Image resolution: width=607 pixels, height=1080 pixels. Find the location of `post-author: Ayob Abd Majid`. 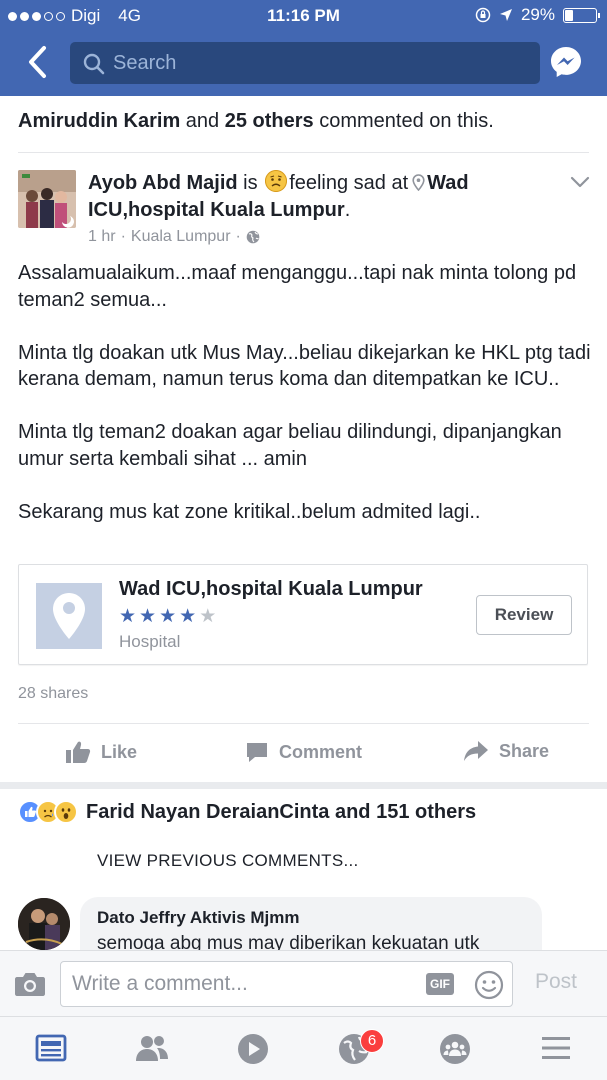

post-author: Ayob Abd Majid is located at coordinates (163, 183).